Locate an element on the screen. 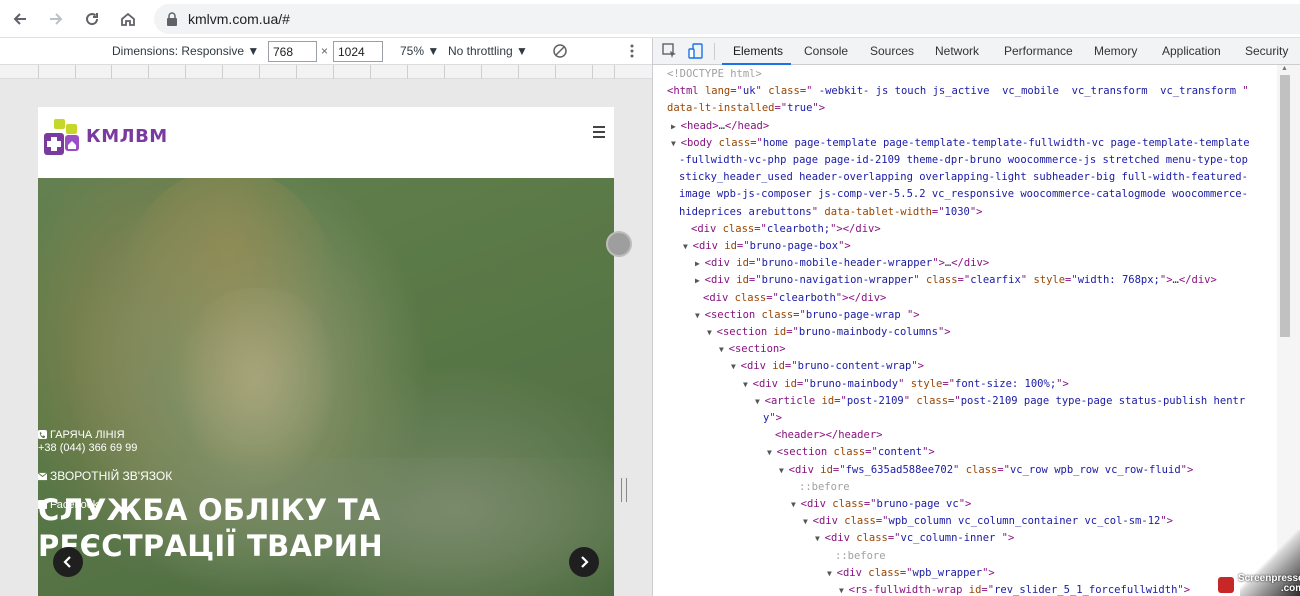 This screenshot has width=1300, height=596. dom-node-line: ▼ <div id="bruno-content-wrap"> is located at coordinates (827, 366).